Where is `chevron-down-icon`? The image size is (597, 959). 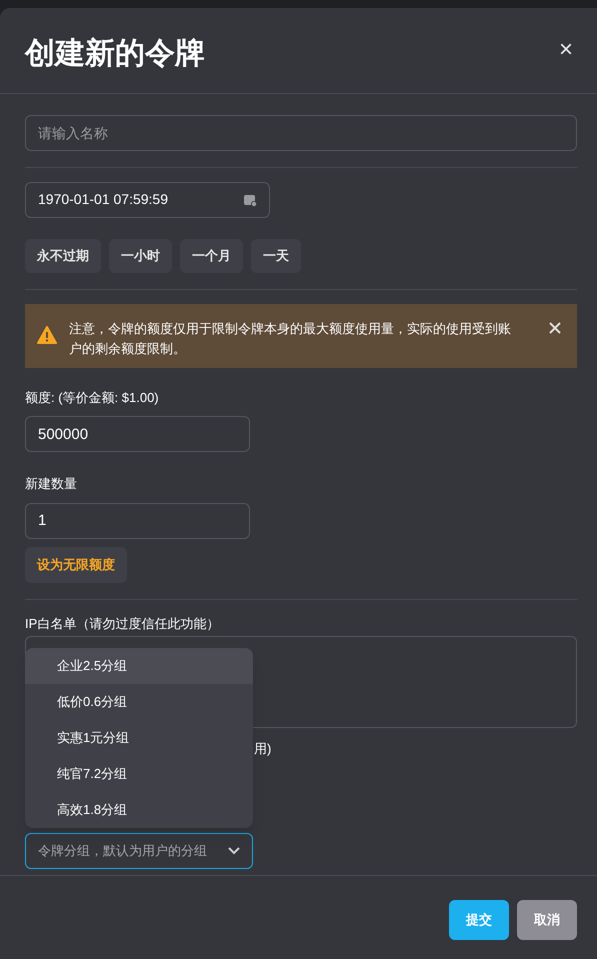 chevron-down-icon is located at coordinates (234, 850).